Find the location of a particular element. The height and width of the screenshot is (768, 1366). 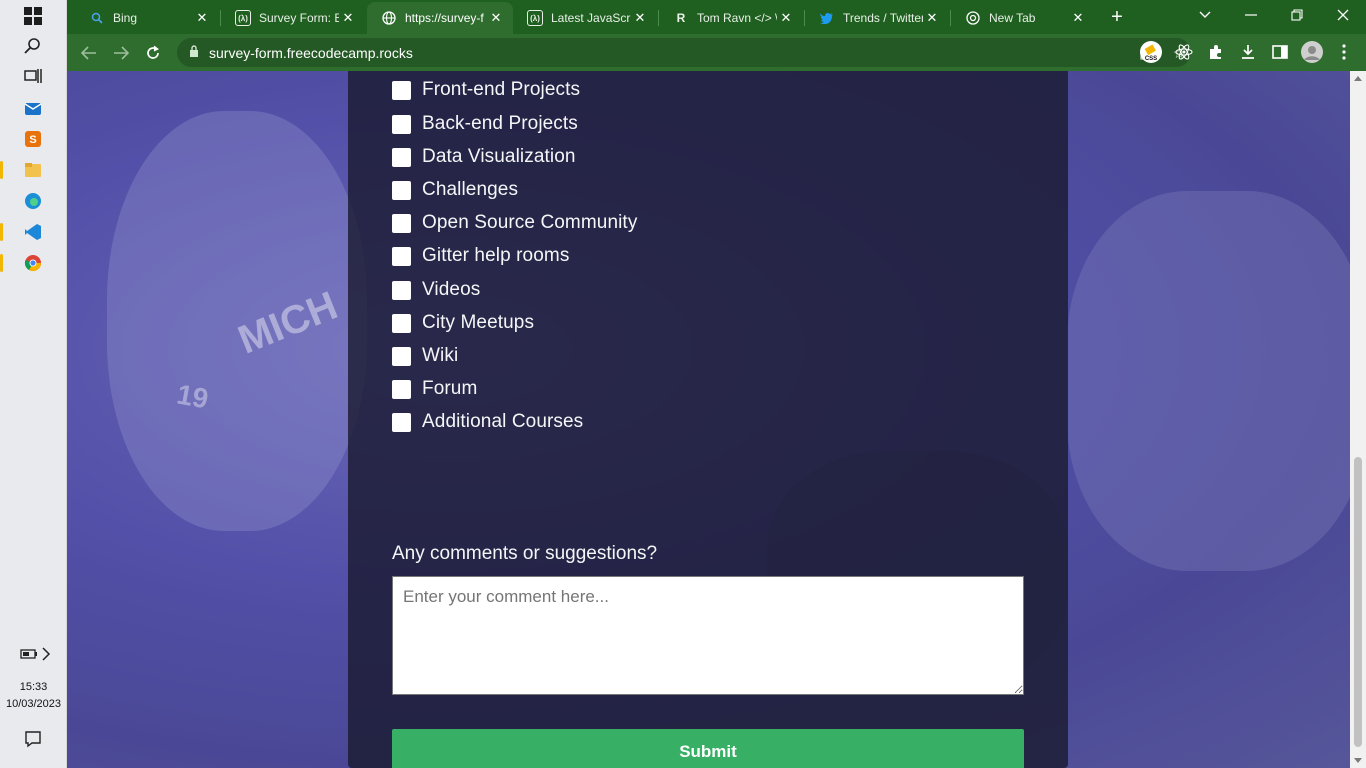

checkbox-open-source-community: Open Source Community is located at coordinates (514, 223).